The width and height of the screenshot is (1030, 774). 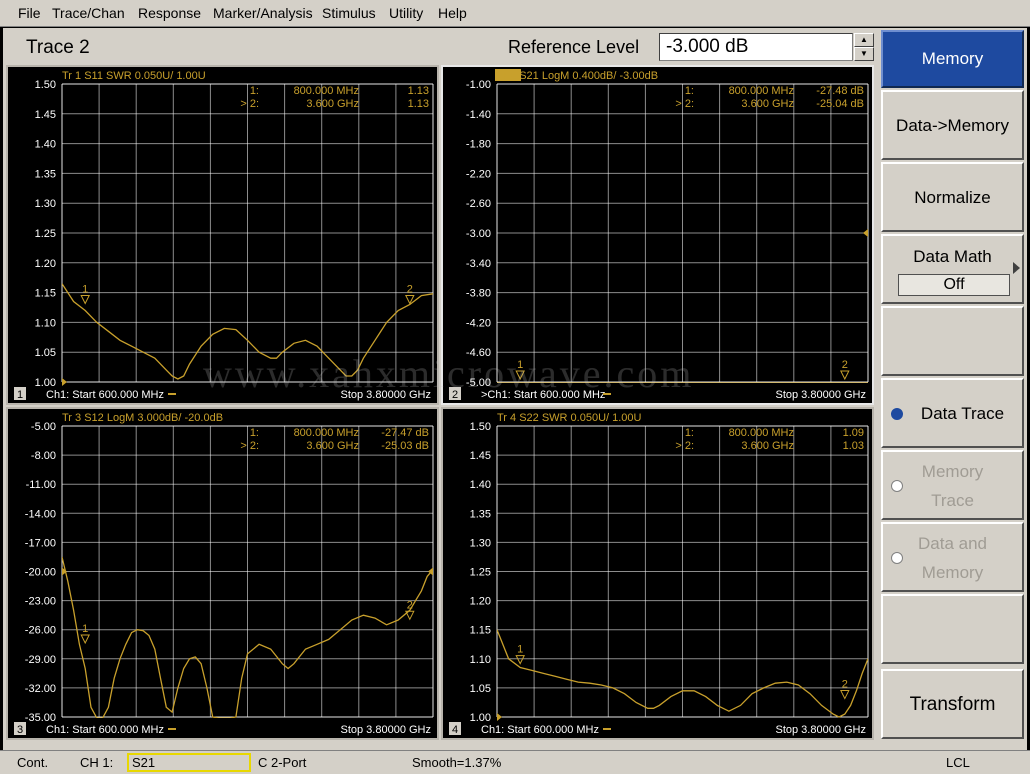 I want to click on y-tick-label: -3.80, so click(x=478, y=294).